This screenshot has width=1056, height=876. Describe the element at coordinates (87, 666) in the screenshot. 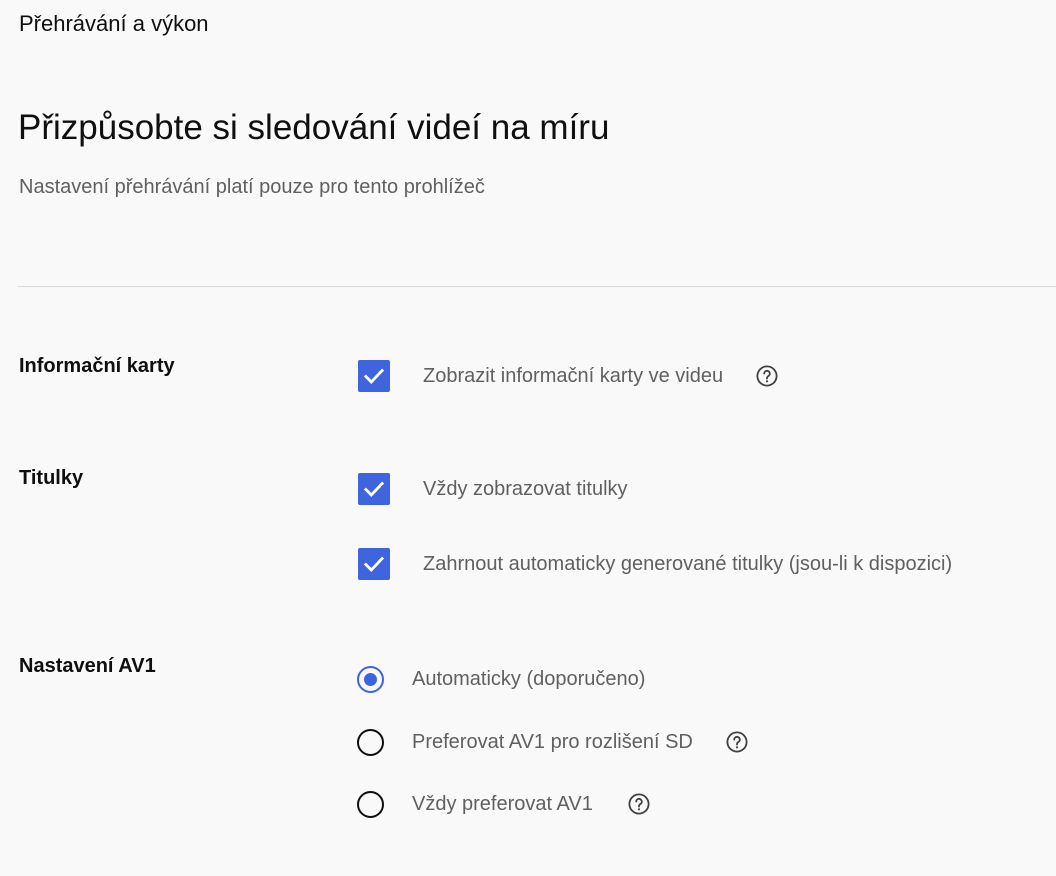

I see `section-label-av1: Nastavení AV1` at that location.